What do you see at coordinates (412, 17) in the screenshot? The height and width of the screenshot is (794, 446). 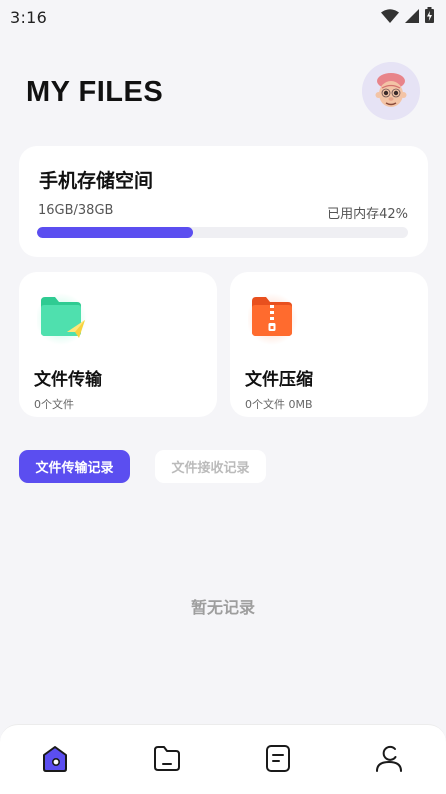 I see `cellular-signal-icon` at bounding box center [412, 17].